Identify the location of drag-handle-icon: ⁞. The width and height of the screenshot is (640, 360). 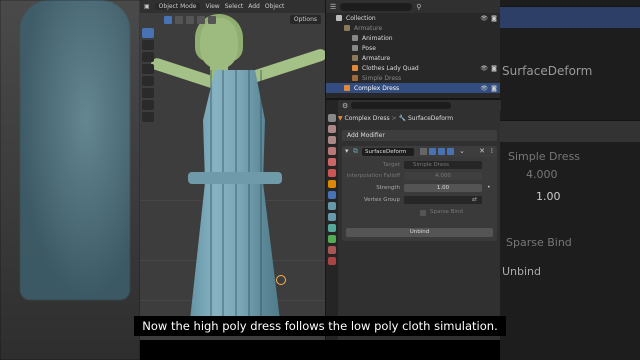
(492, 151).